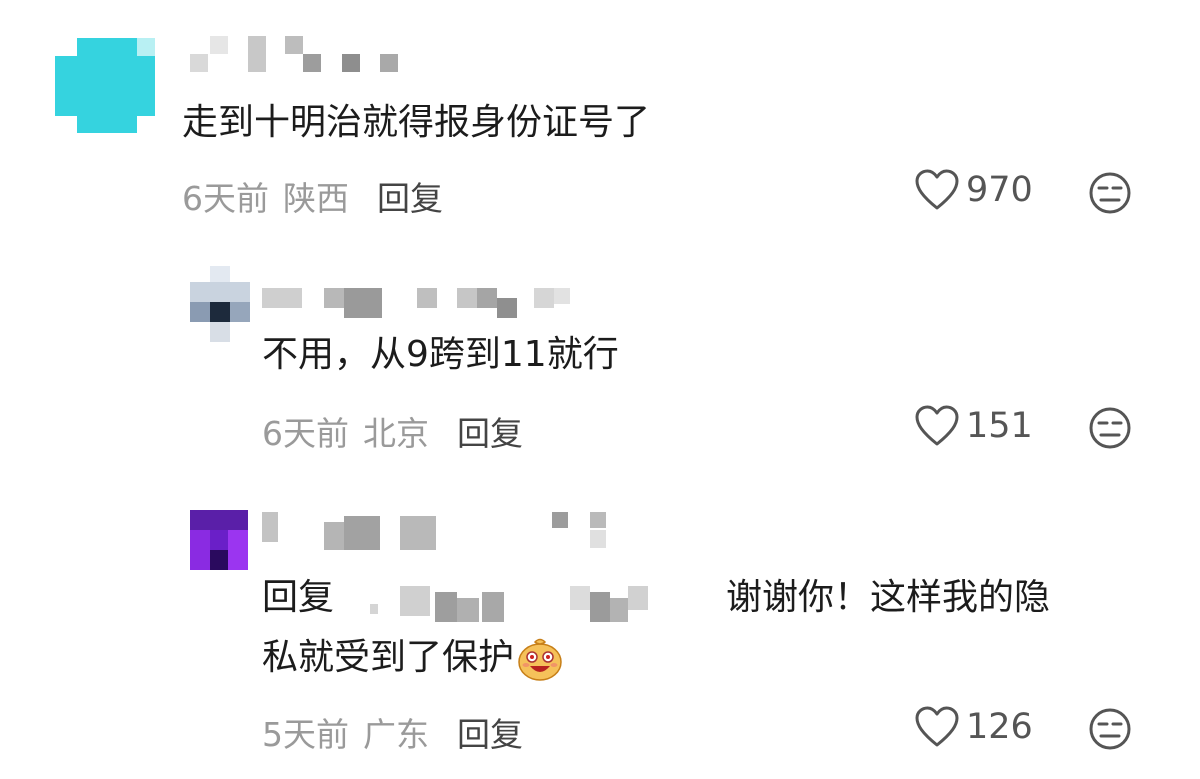 This screenshot has height=779, width=1200. I want to click on like-button: 970, so click(973, 190).